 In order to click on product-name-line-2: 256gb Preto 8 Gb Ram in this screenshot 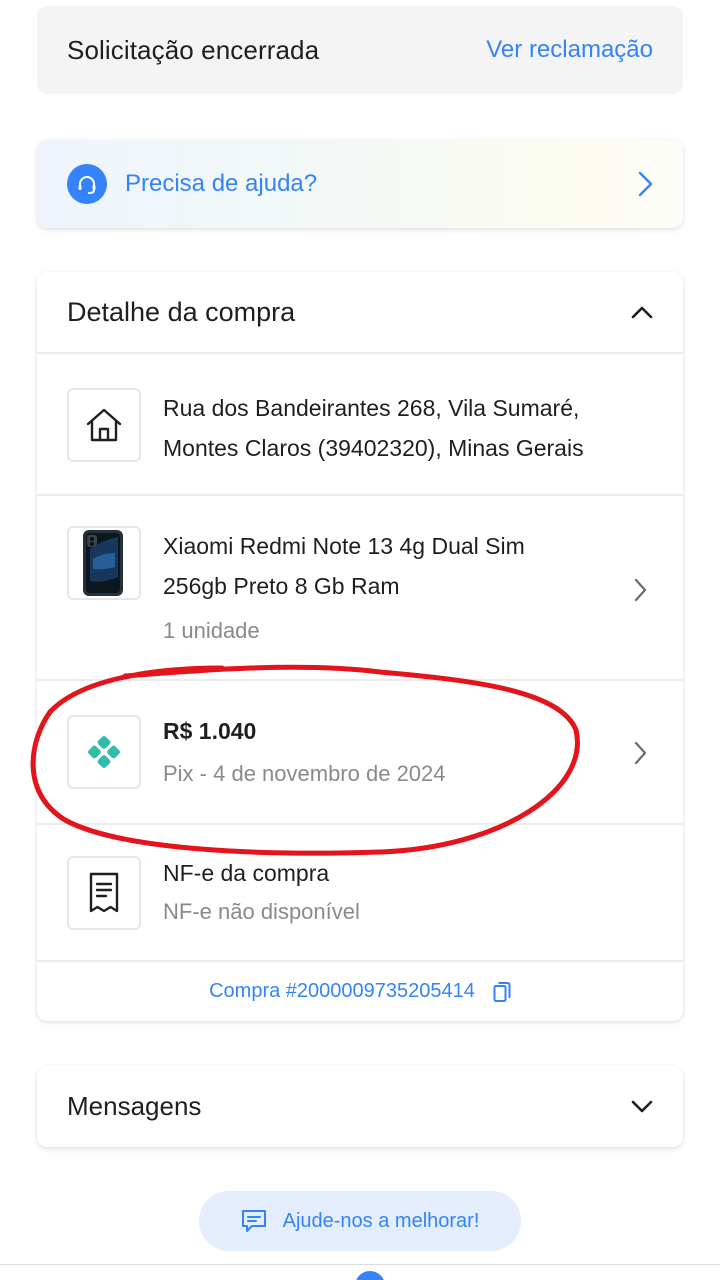, I will do `click(281, 586)`.